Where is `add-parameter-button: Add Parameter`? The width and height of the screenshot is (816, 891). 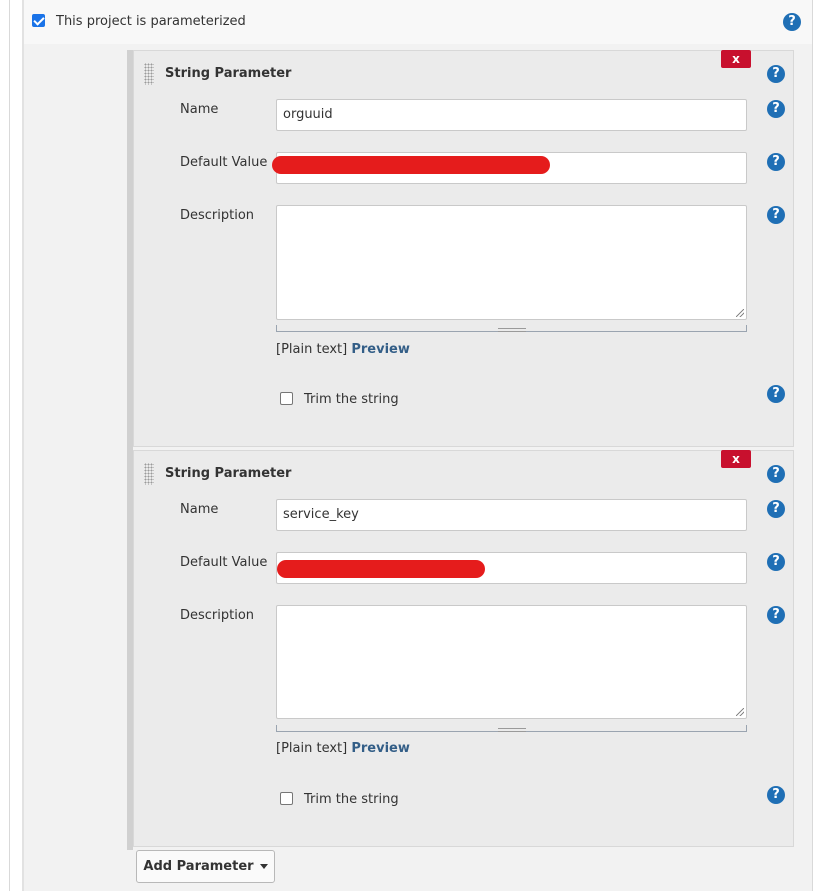
add-parameter-button: Add Parameter is located at coordinates (205, 866).